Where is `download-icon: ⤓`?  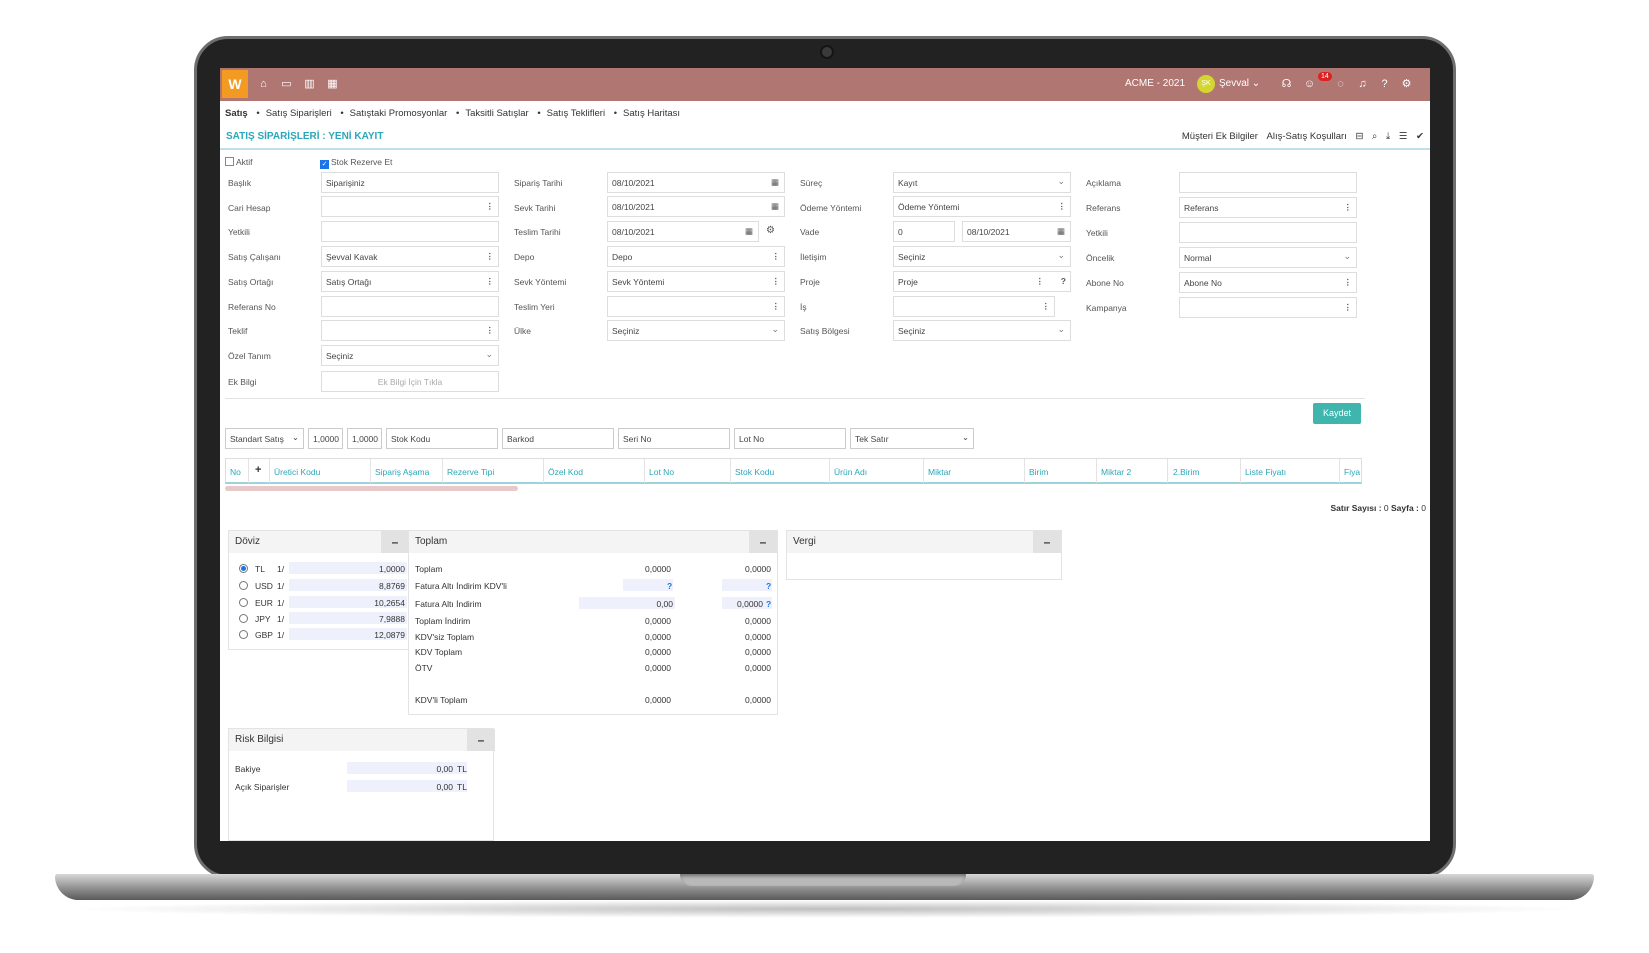 download-icon: ⤓ is located at coordinates (1388, 136).